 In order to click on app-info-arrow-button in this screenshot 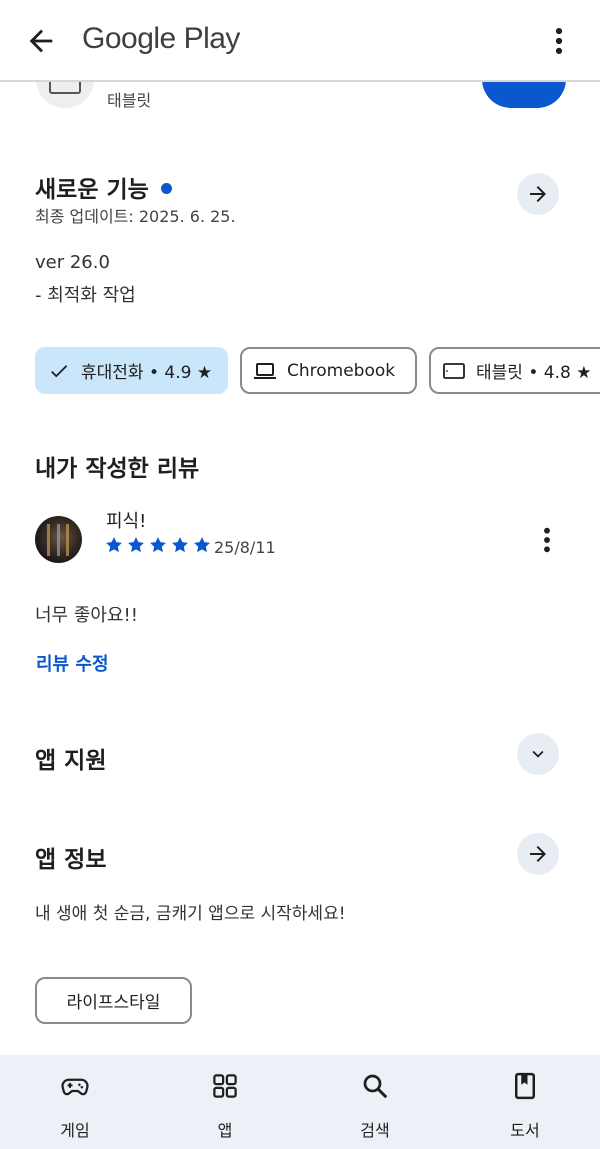, I will do `click(538, 854)`.